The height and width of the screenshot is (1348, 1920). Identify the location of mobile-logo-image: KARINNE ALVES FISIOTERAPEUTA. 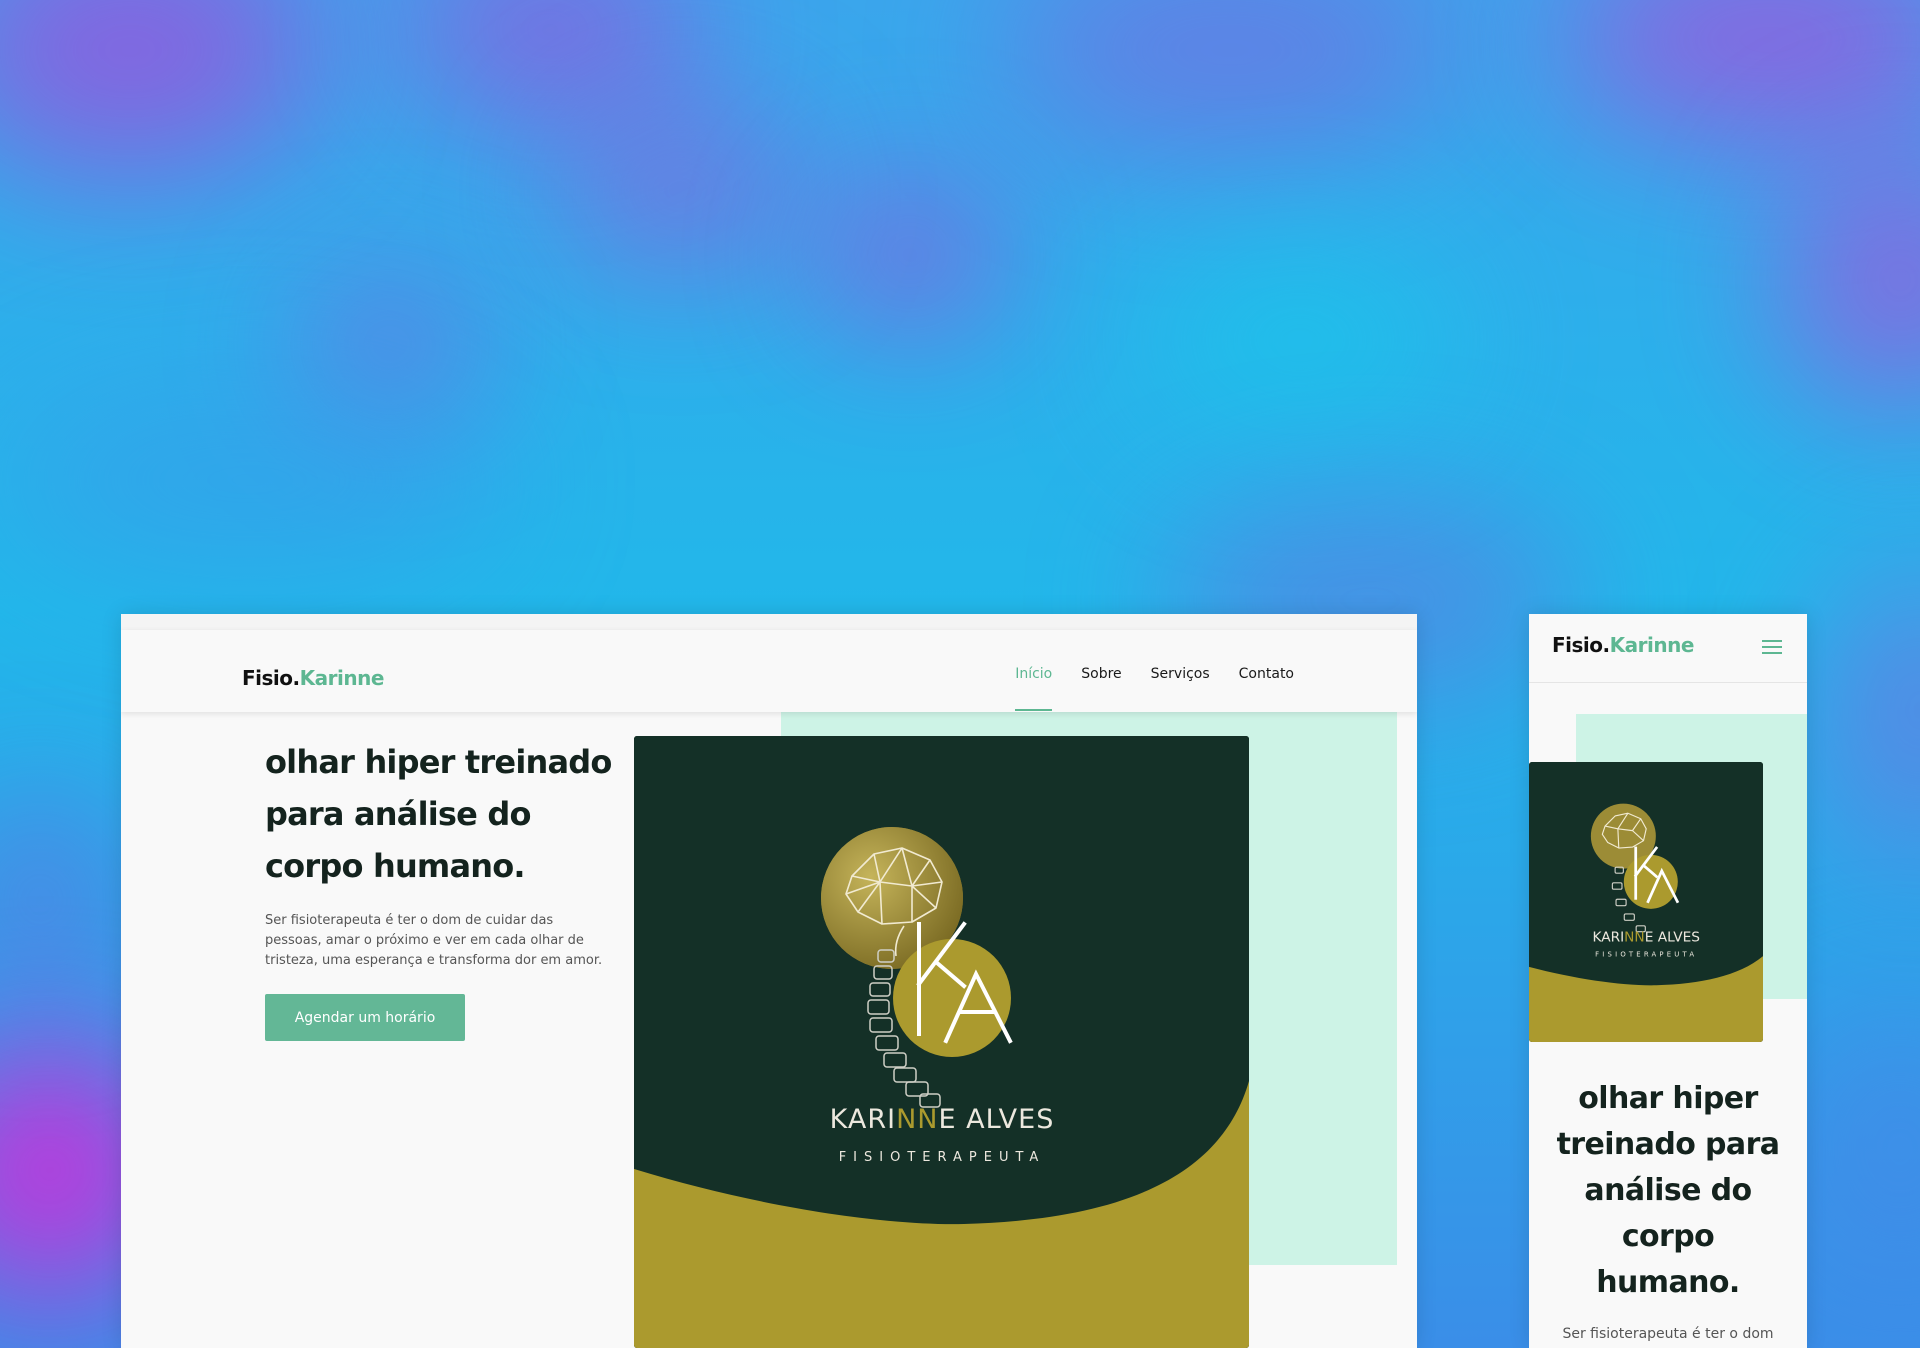
(1646, 902).